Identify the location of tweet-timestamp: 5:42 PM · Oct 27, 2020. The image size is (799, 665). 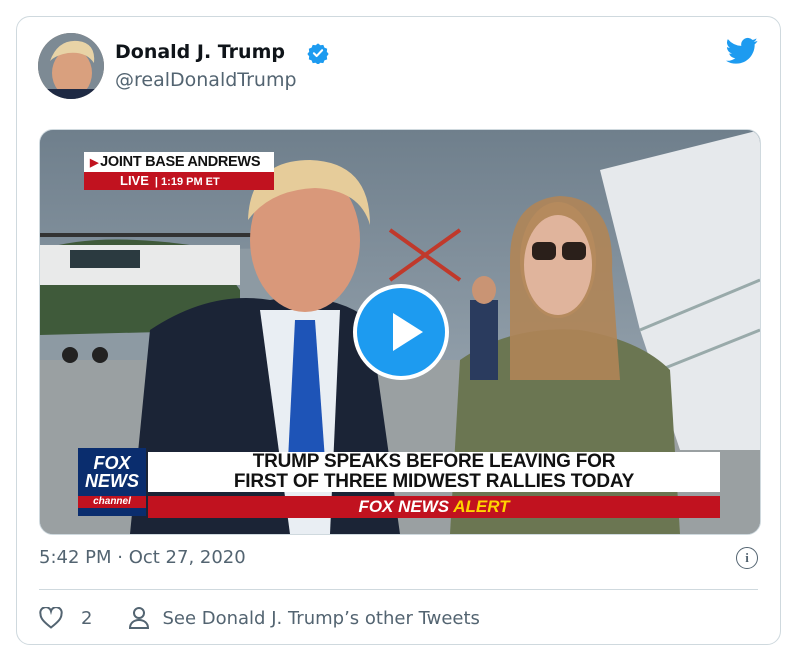
(142, 557).